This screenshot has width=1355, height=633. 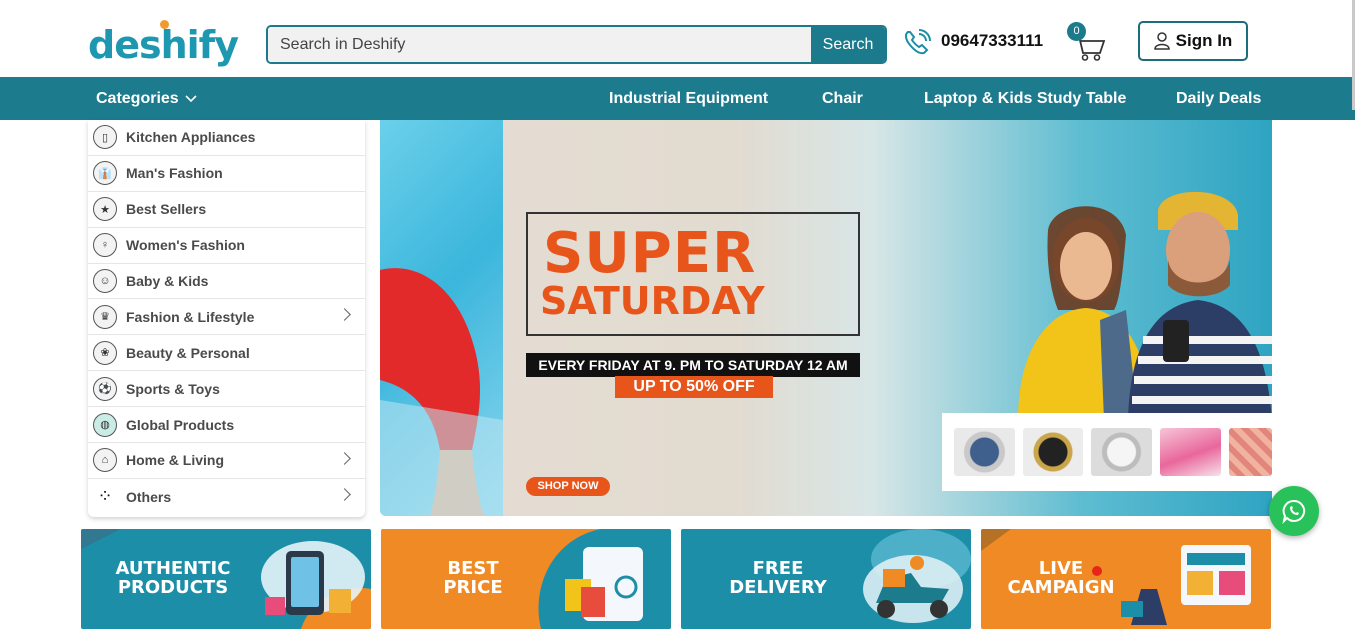 What do you see at coordinates (473, 568) in the screenshot?
I see `feature-best-price-line1: BEST` at bounding box center [473, 568].